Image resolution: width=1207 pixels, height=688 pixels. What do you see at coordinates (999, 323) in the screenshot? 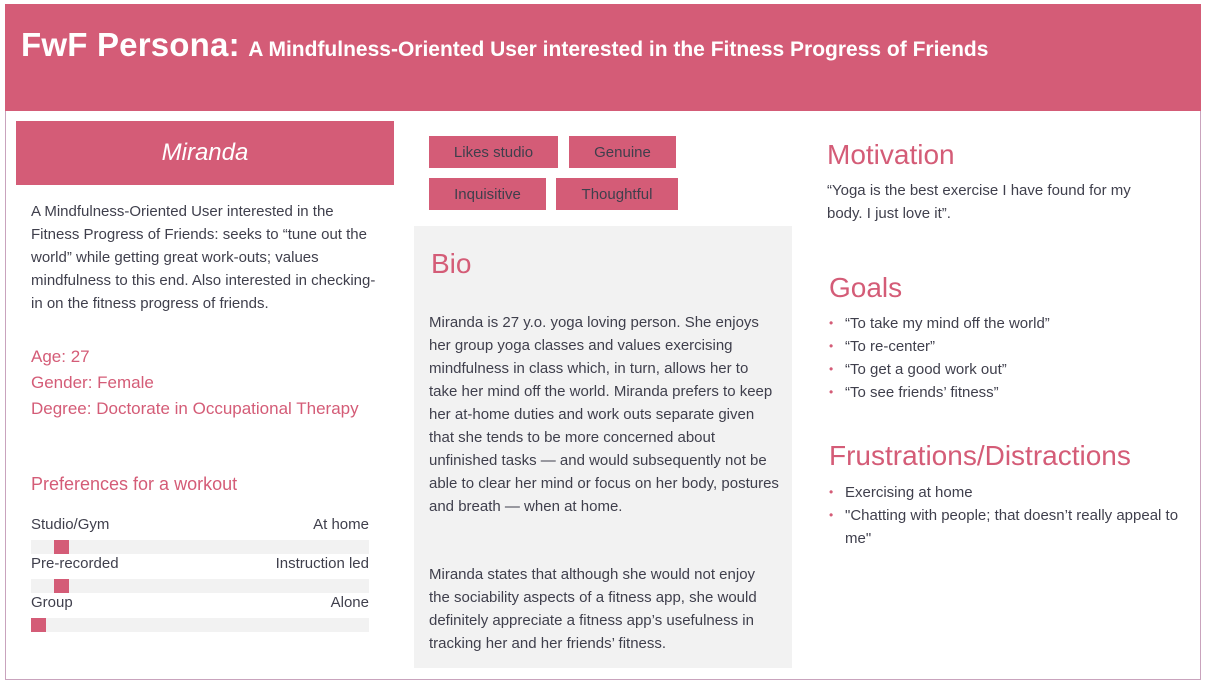
I see `list-item: “To take my mind off the world”` at bounding box center [999, 323].